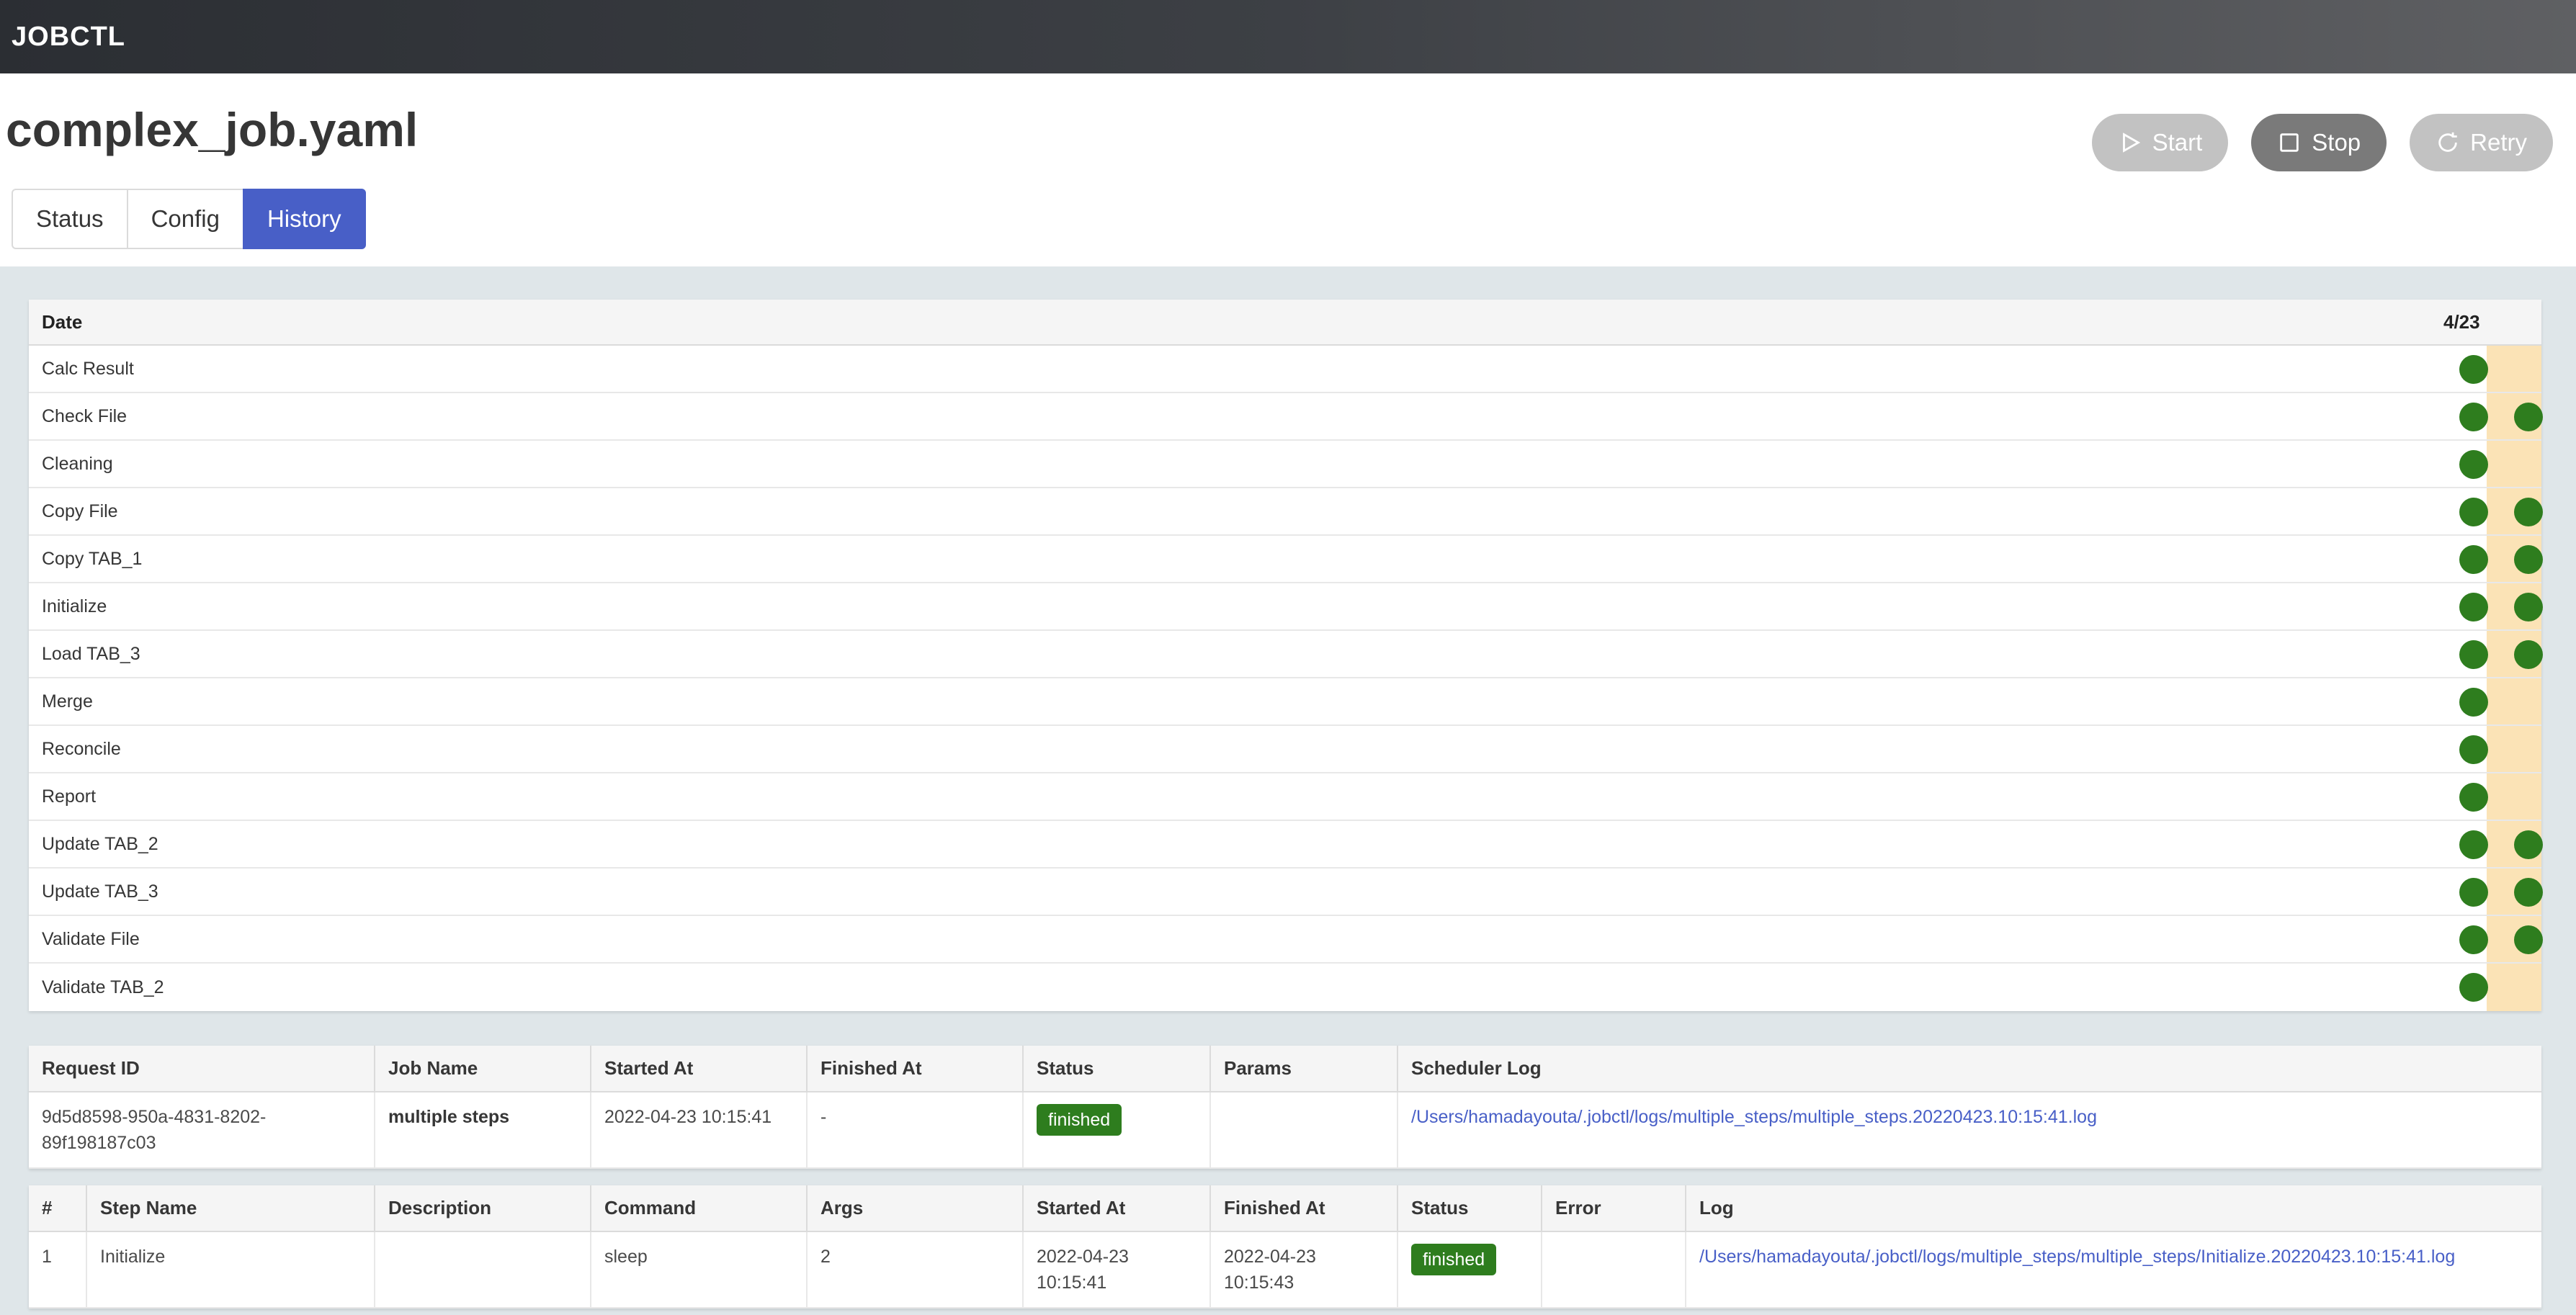  I want to click on params, so click(1304, 1130).